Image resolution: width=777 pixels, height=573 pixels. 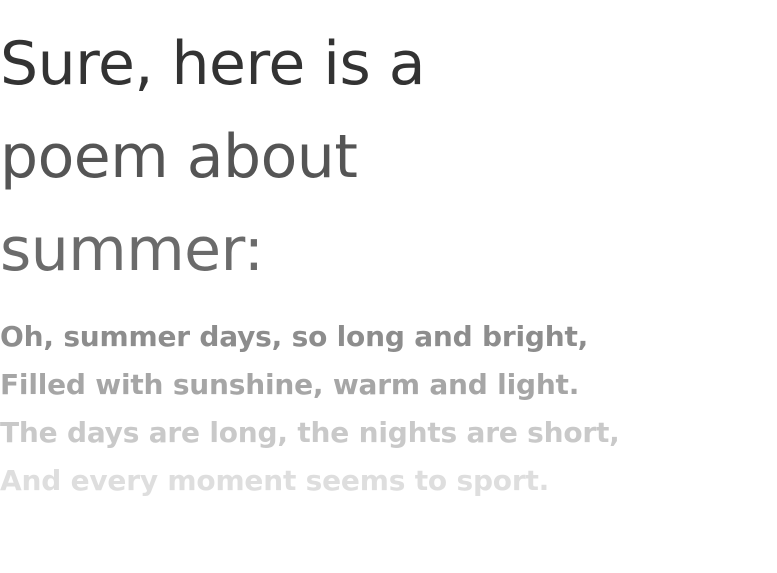 What do you see at coordinates (290, 384) in the screenshot?
I see `poem-line-2: Filled with sunshine, warm and light.` at bounding box center [290, 384].